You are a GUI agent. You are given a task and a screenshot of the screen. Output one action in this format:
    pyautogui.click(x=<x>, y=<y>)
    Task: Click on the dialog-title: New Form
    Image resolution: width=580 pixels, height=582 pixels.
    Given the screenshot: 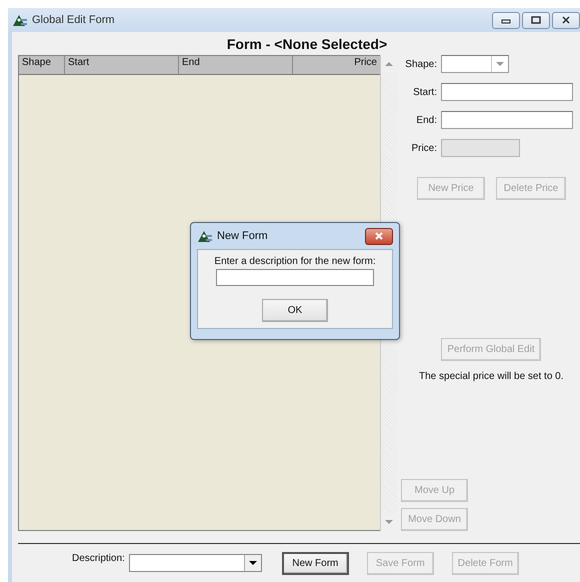 What is the action you would take?
    pyautogui.click(x=242, y=236)
    